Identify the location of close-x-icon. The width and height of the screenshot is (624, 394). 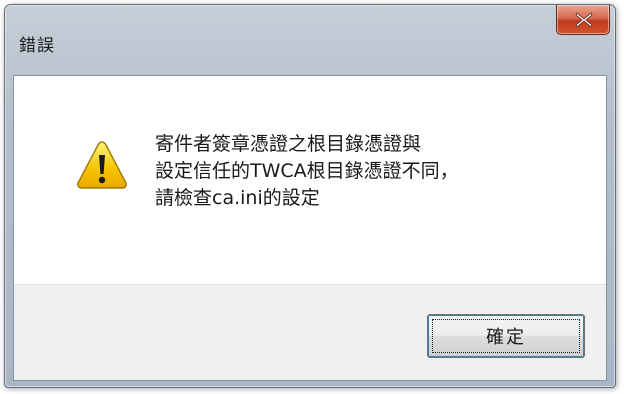
(584, 20).